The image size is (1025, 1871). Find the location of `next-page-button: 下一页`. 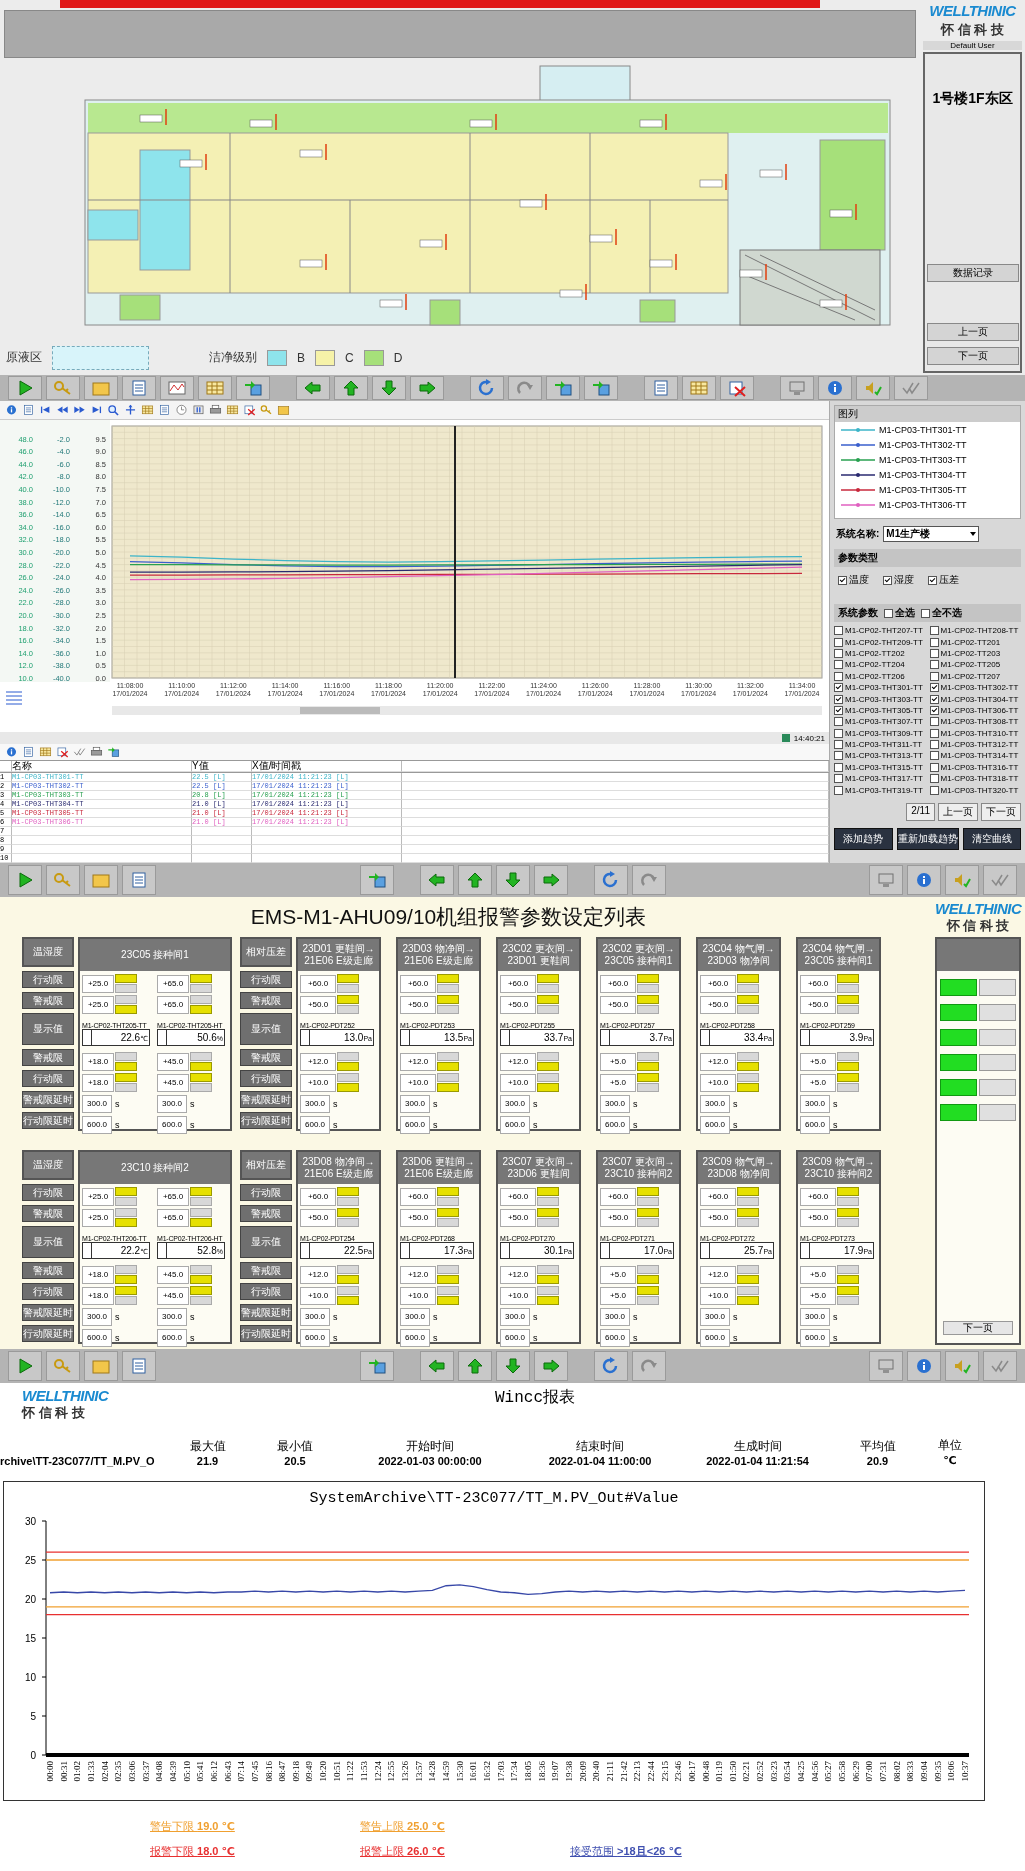

next-page-button: 下一页 is located at coordinates (1001, 811).